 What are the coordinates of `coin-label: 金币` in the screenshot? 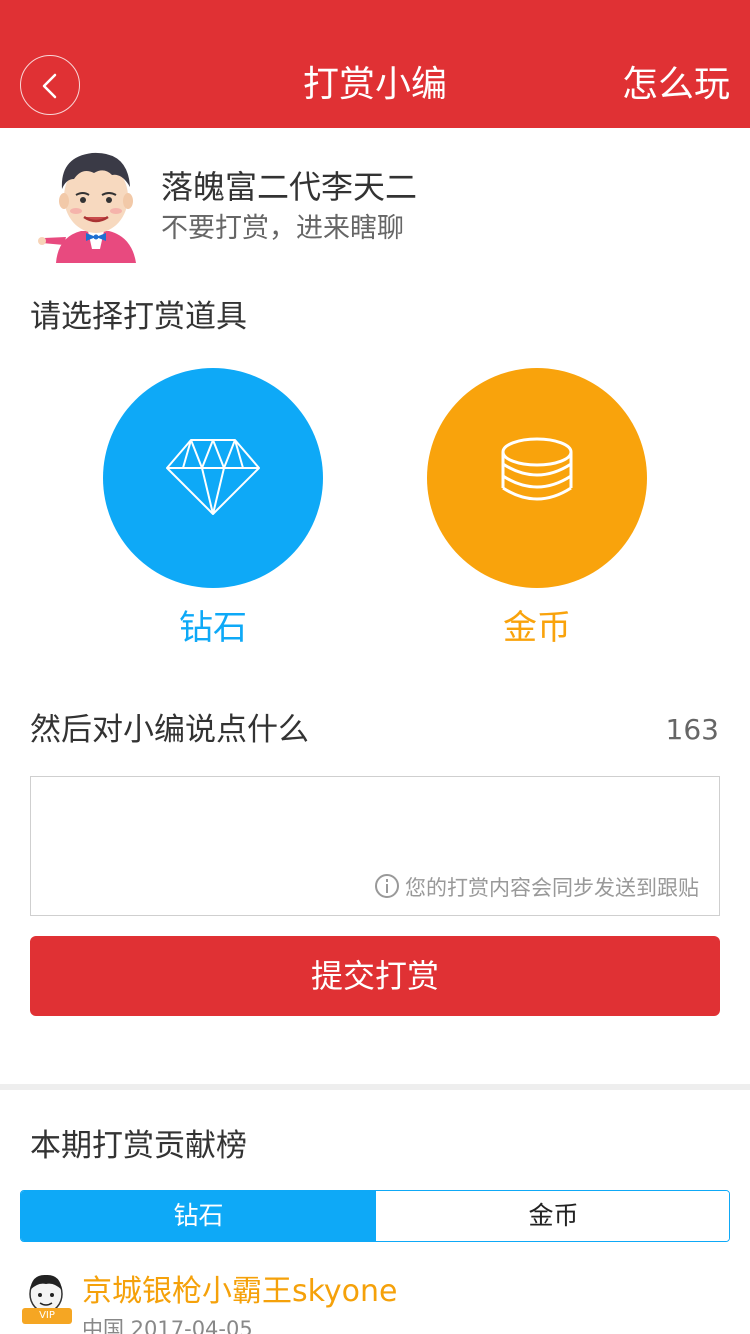 It's located at (537, 628).